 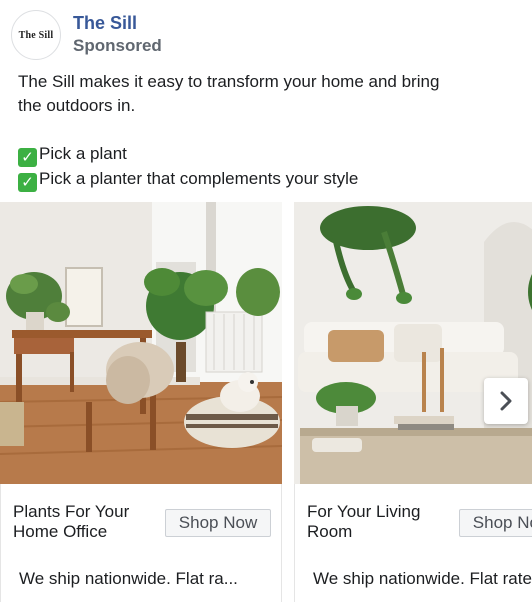 I want to click on logo-text: The Sill, so click(x=36, y=35).